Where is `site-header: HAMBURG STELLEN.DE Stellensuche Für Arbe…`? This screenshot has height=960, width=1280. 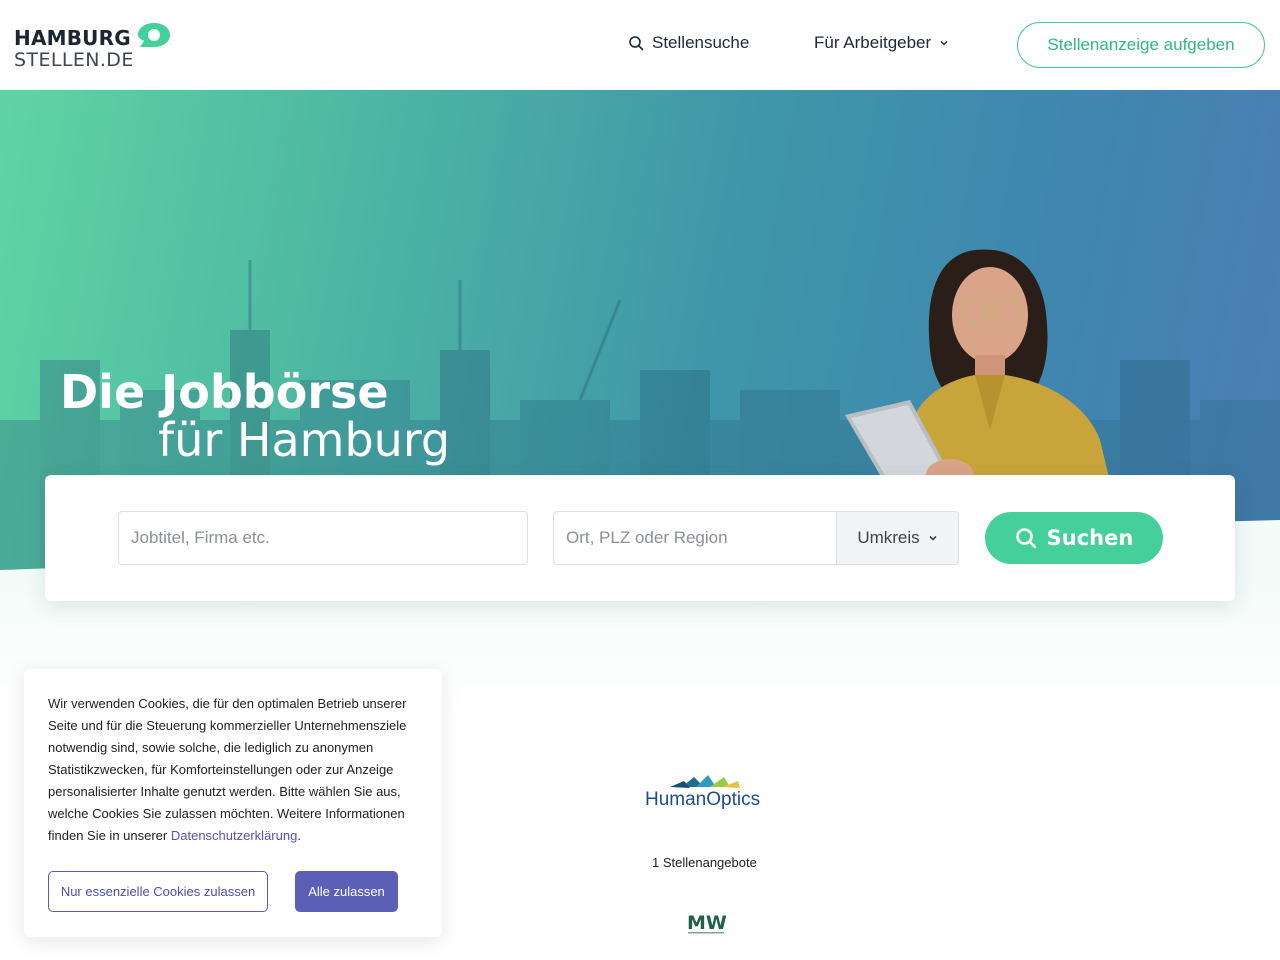 site-header: HAMBURG STELLEN.DE Stellensuche Für Arbe… is located at coordinates (640, 45).